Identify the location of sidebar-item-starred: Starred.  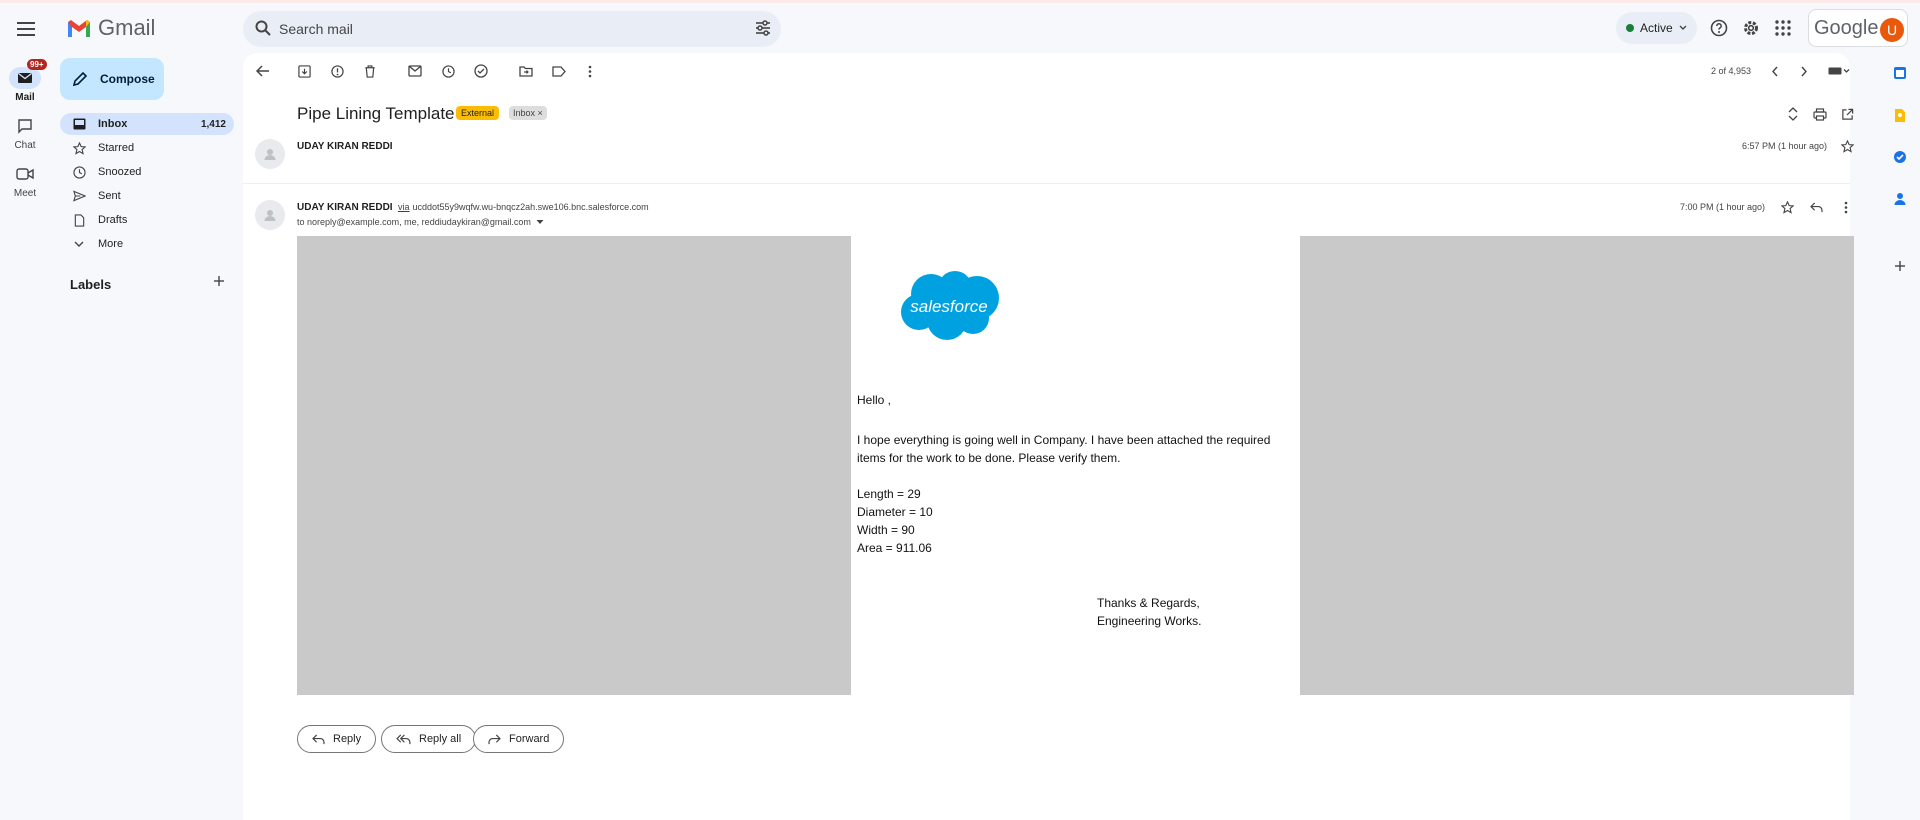
(147, 148).